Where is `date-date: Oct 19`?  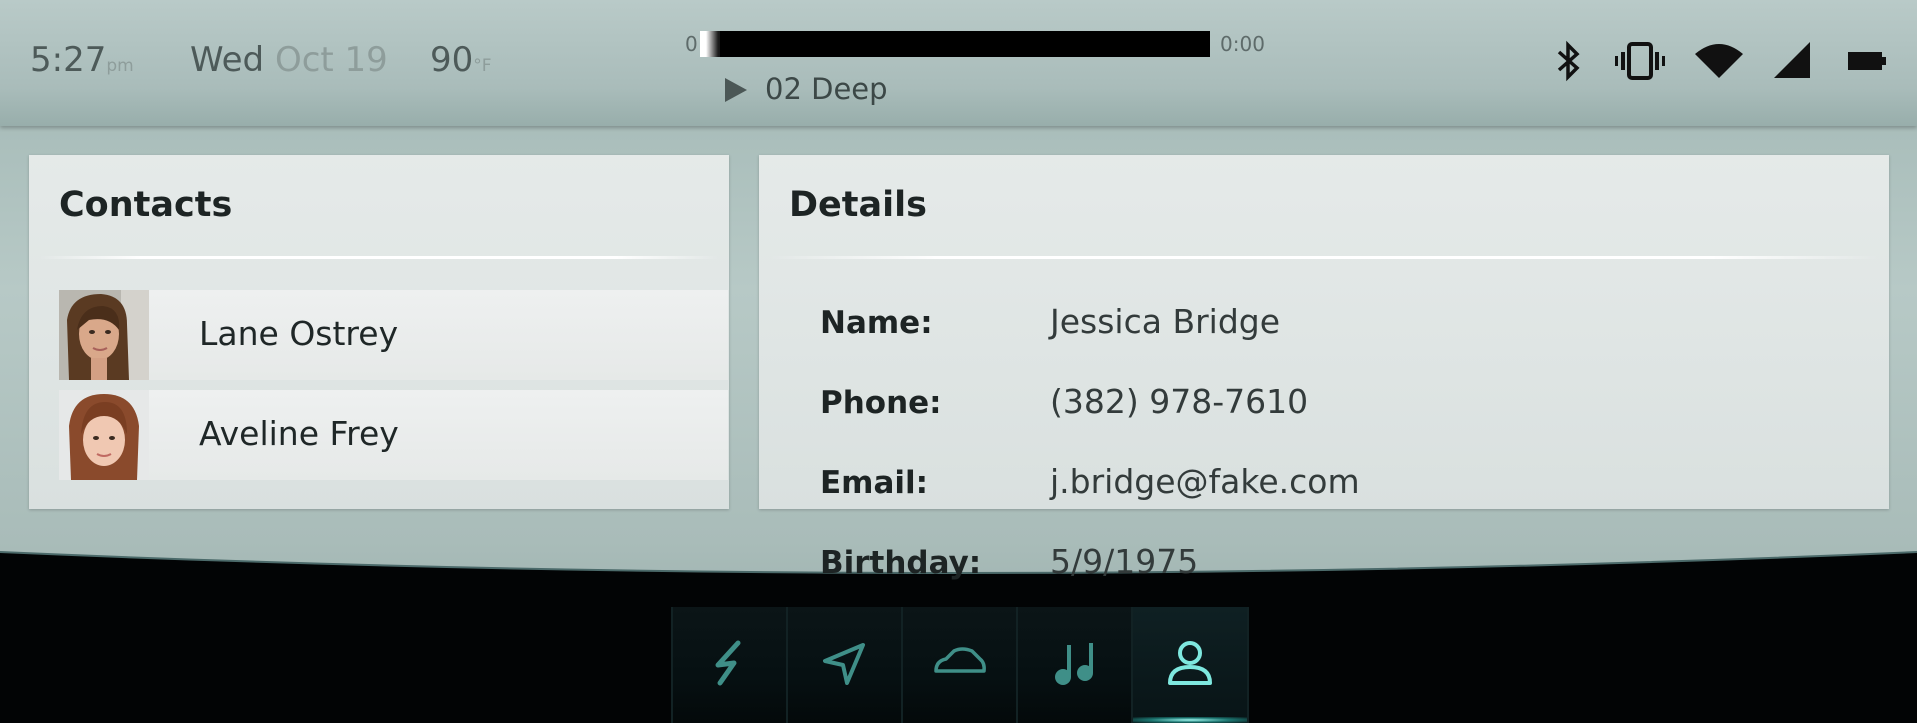
date-date: Oct 19 is located at coordinates (331, 60).